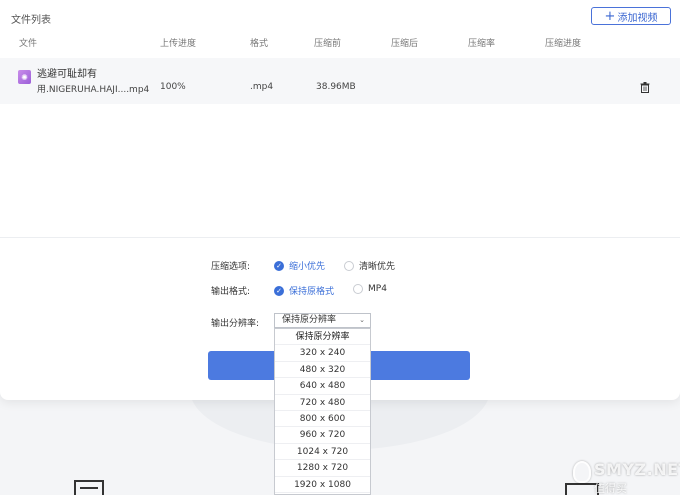 The image size is (680, 495). I want to click on radio-keep-format: ✓ 保持原格式, so click(304, 290).